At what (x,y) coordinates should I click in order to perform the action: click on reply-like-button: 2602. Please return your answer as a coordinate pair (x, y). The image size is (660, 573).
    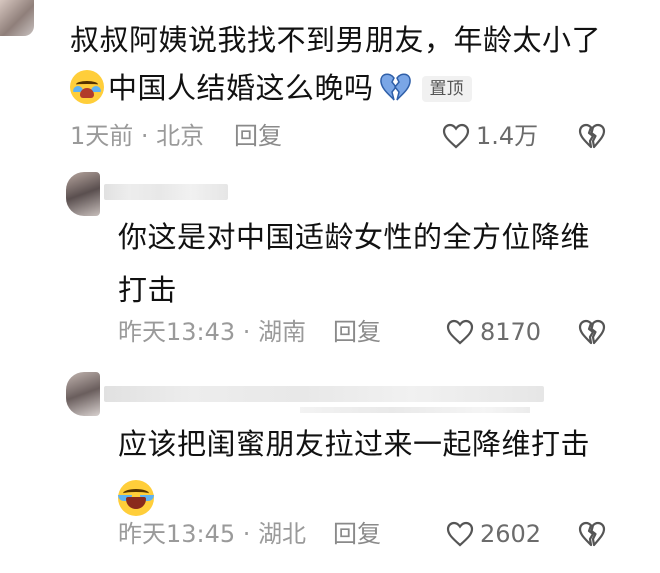
    Looking at the image, I should click on (493, 534).